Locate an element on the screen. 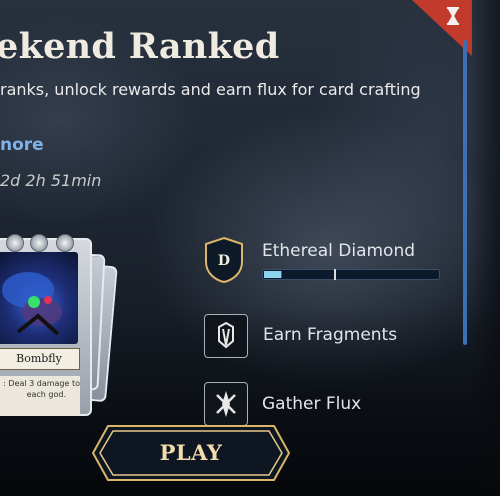  card-preview: Bombfly : Deal 3 damage to each god. is located at coordinates (46, 325).